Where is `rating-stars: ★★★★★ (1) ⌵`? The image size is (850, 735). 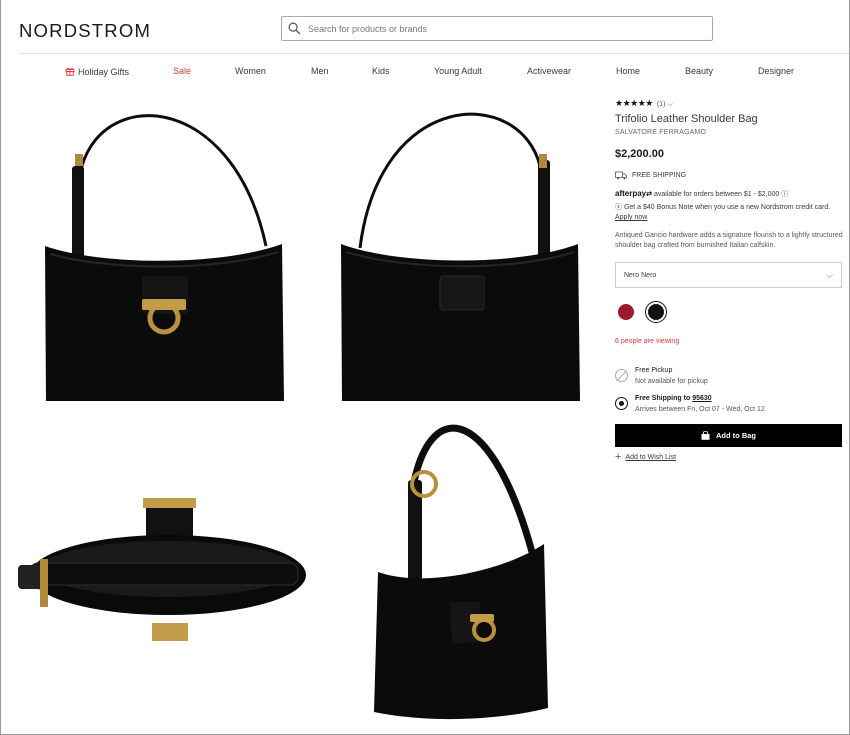
rating-stars: ★★★★★ (1) ⌵ is located at coordinates (729, 103).